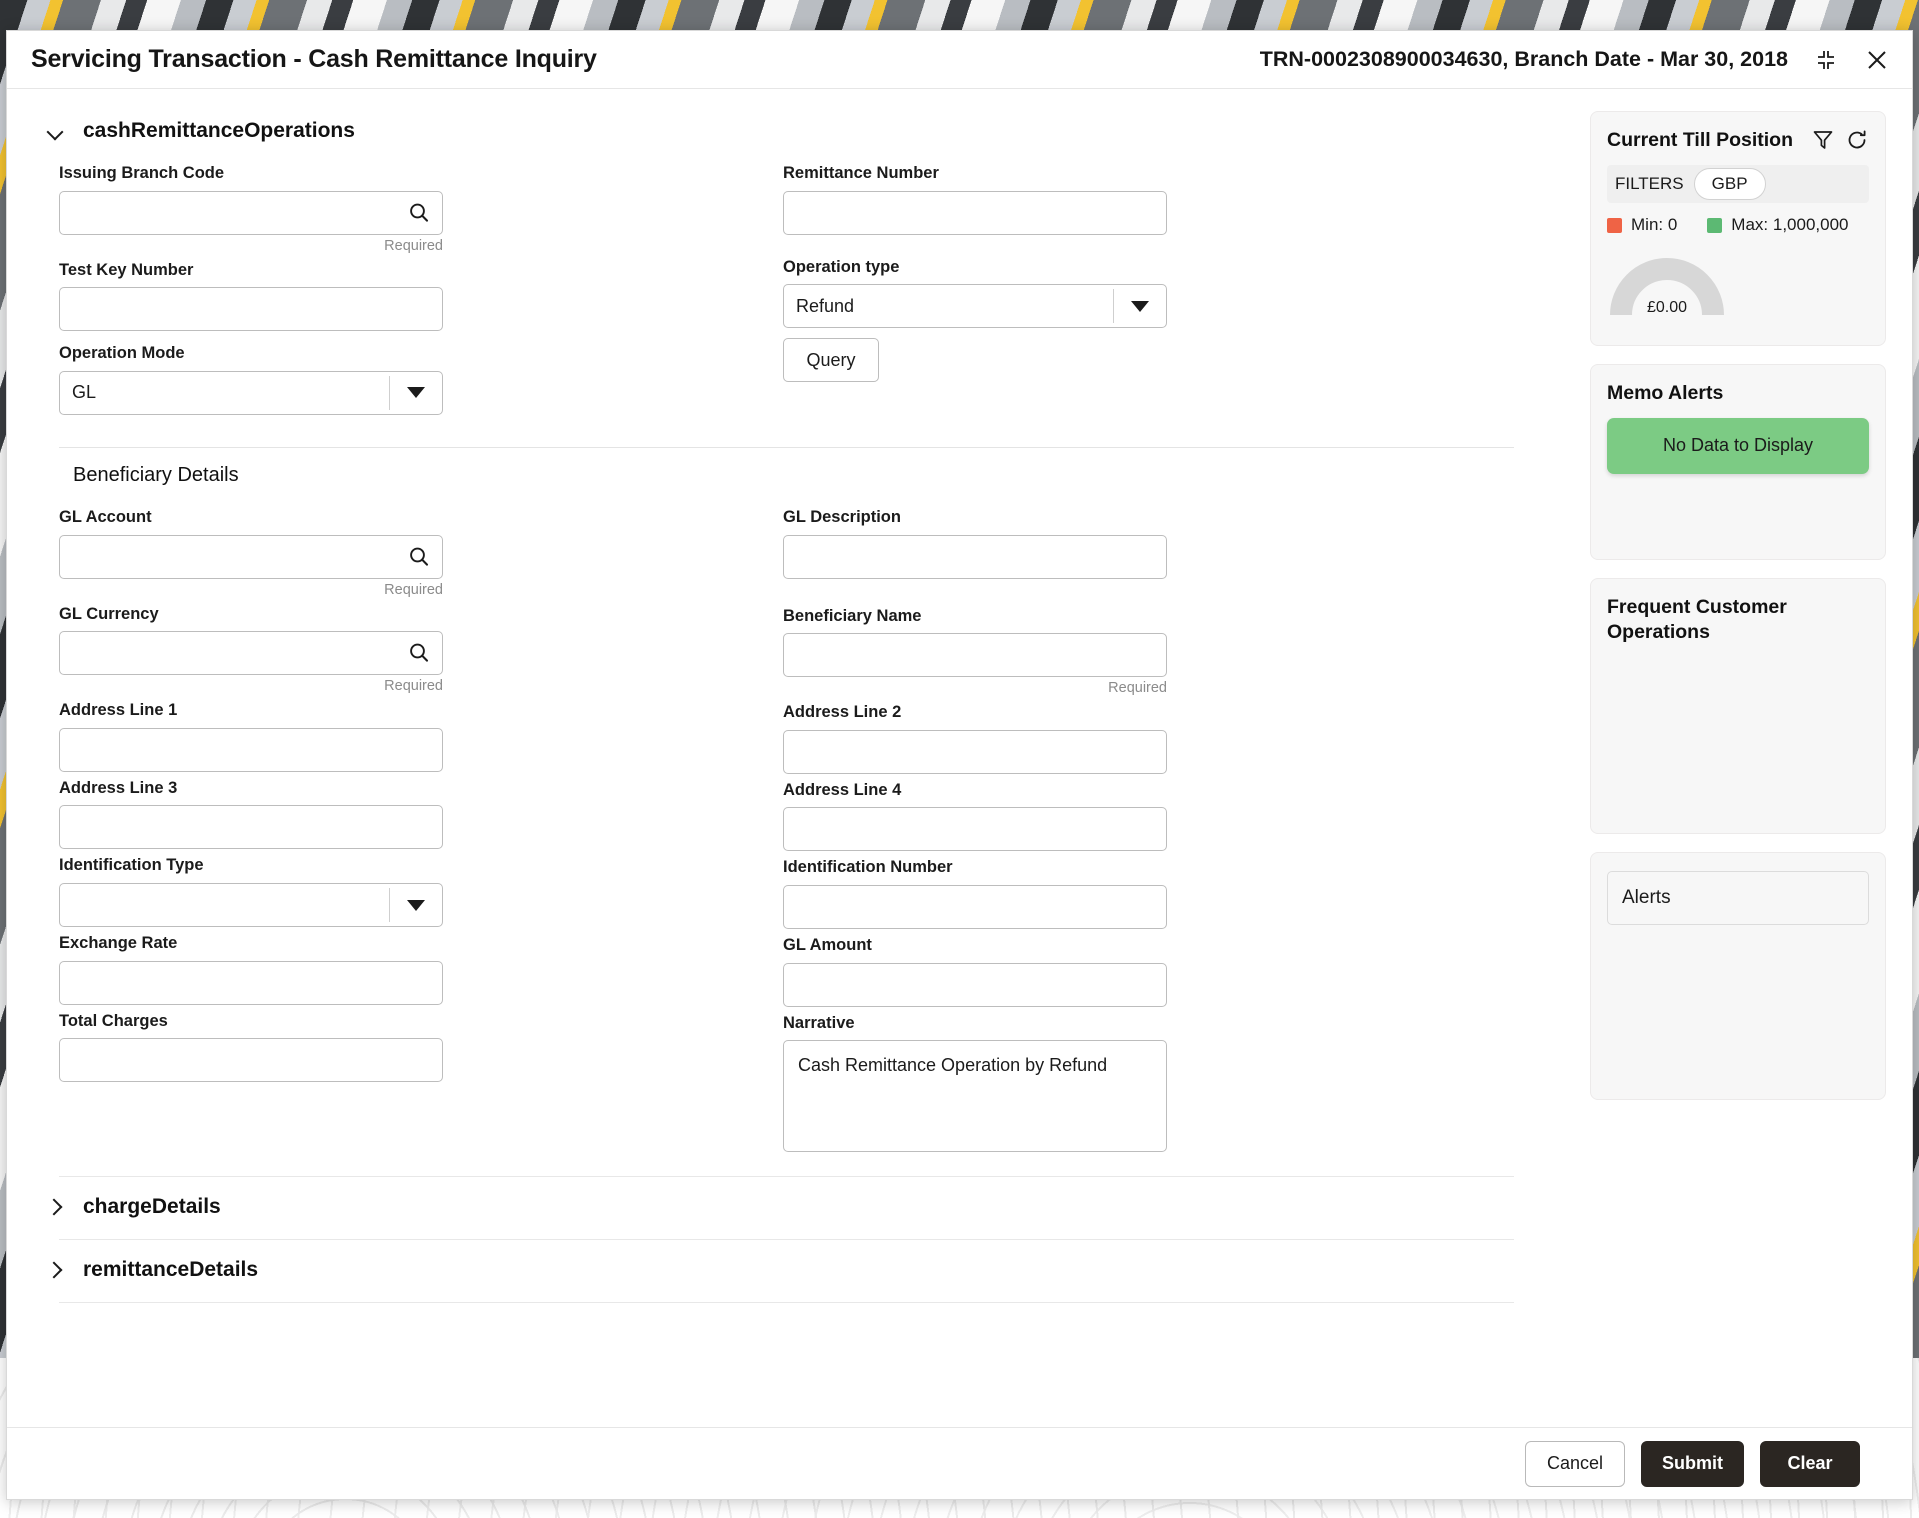  I want to click on accordion-charge-details: chargeDetails, so click(790, 1199).